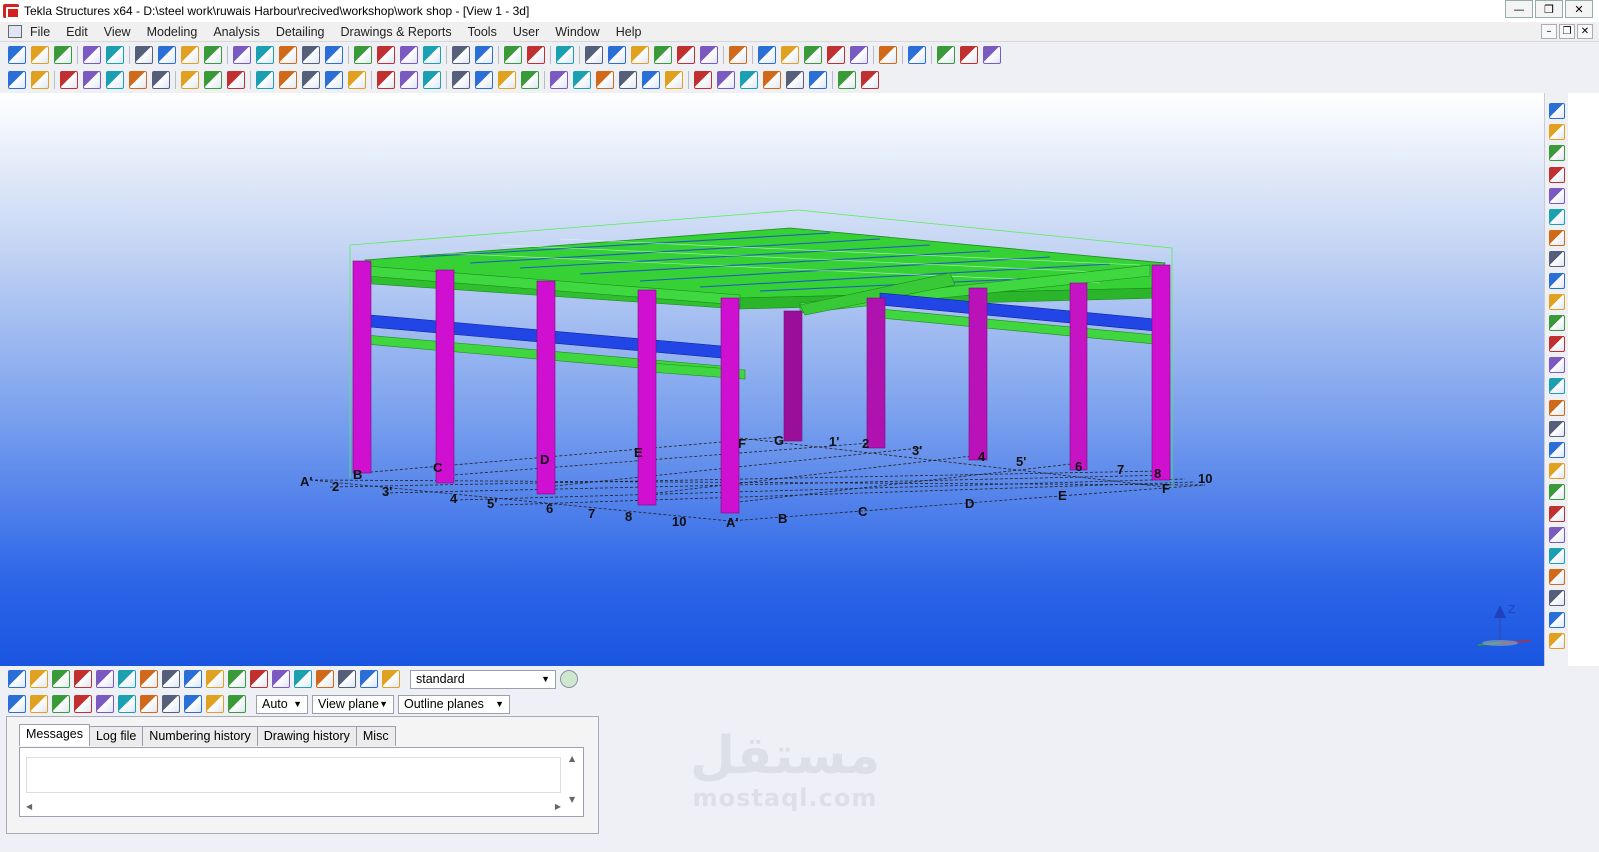 The width and height of the screenshot is (1599, 852). Describe the element at coordinates (265, 55) in the screenshot. I see `window-icon` at that location.